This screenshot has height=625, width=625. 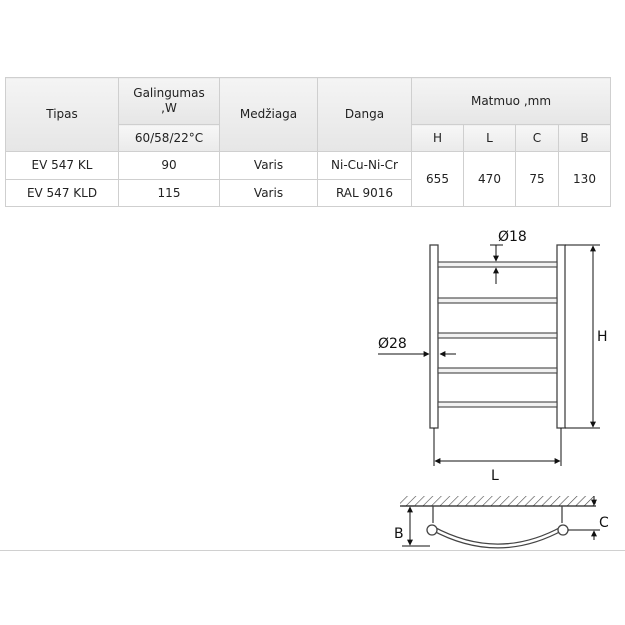 What do you see at coordinates (498, 501) in the screenshot?
I see `wall-hatch` at bounding box center [498, 501].